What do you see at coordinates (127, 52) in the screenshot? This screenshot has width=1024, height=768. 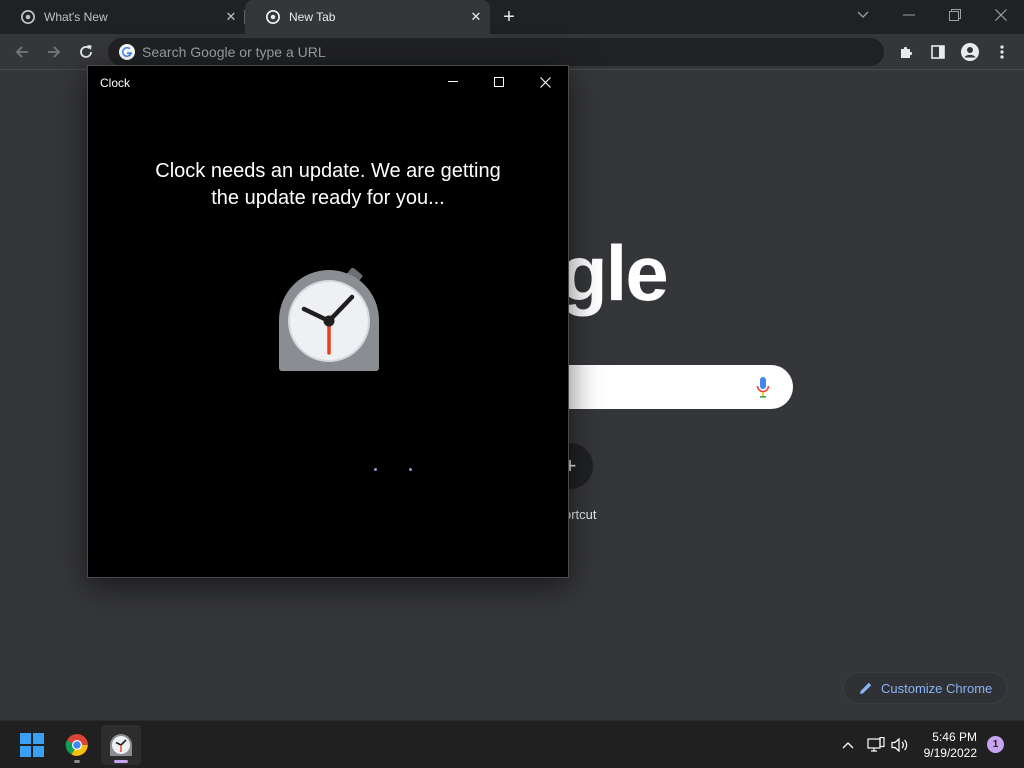 I see `google-g-icon` at bounding box center [127, 52].